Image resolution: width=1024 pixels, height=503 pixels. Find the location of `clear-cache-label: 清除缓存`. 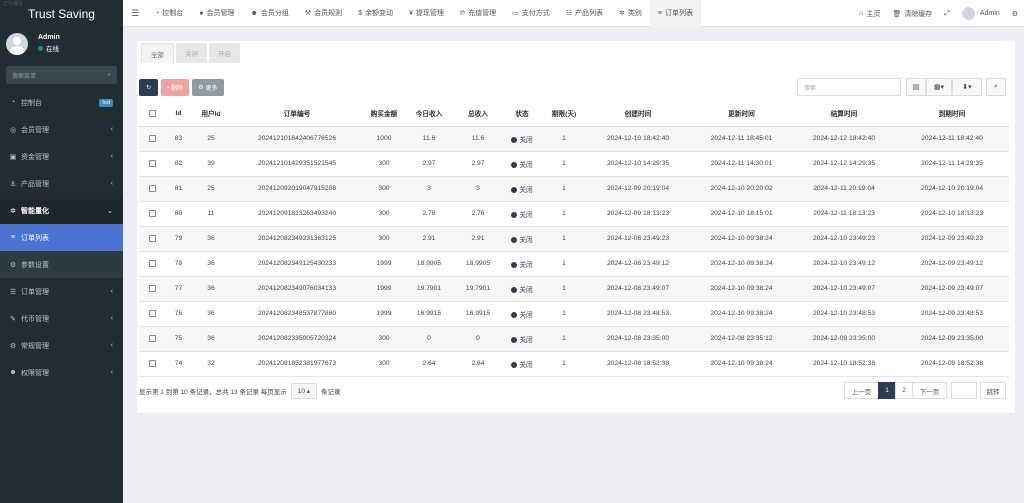

clear-cache-label: 清除缓存 is located at coordinates (918, 14).